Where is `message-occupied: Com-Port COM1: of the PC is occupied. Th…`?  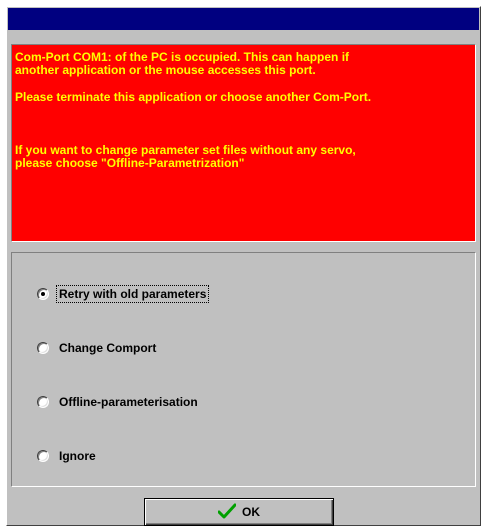 message-occupied: Com-Port COM1: of the PC is occupied. Th… is located at coordinates (182, 63).